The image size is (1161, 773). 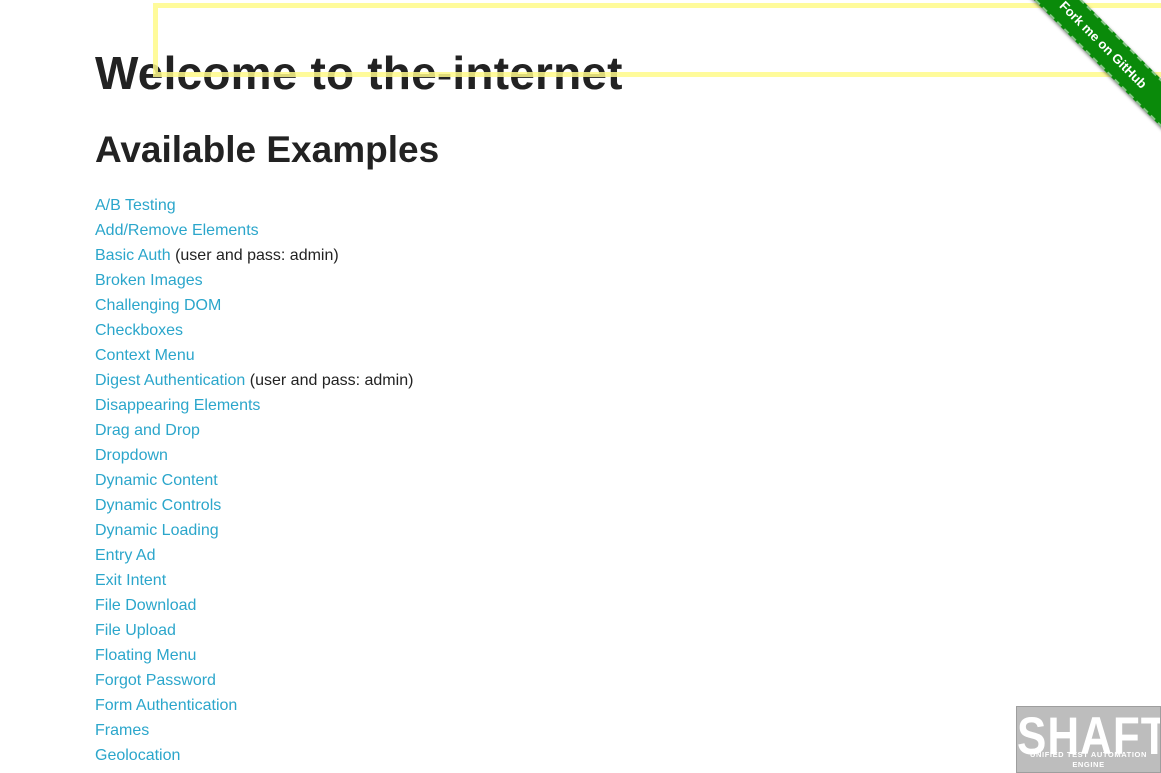 I want to click on page-title: Welcome to the-internet, so click(x=359, y=73).